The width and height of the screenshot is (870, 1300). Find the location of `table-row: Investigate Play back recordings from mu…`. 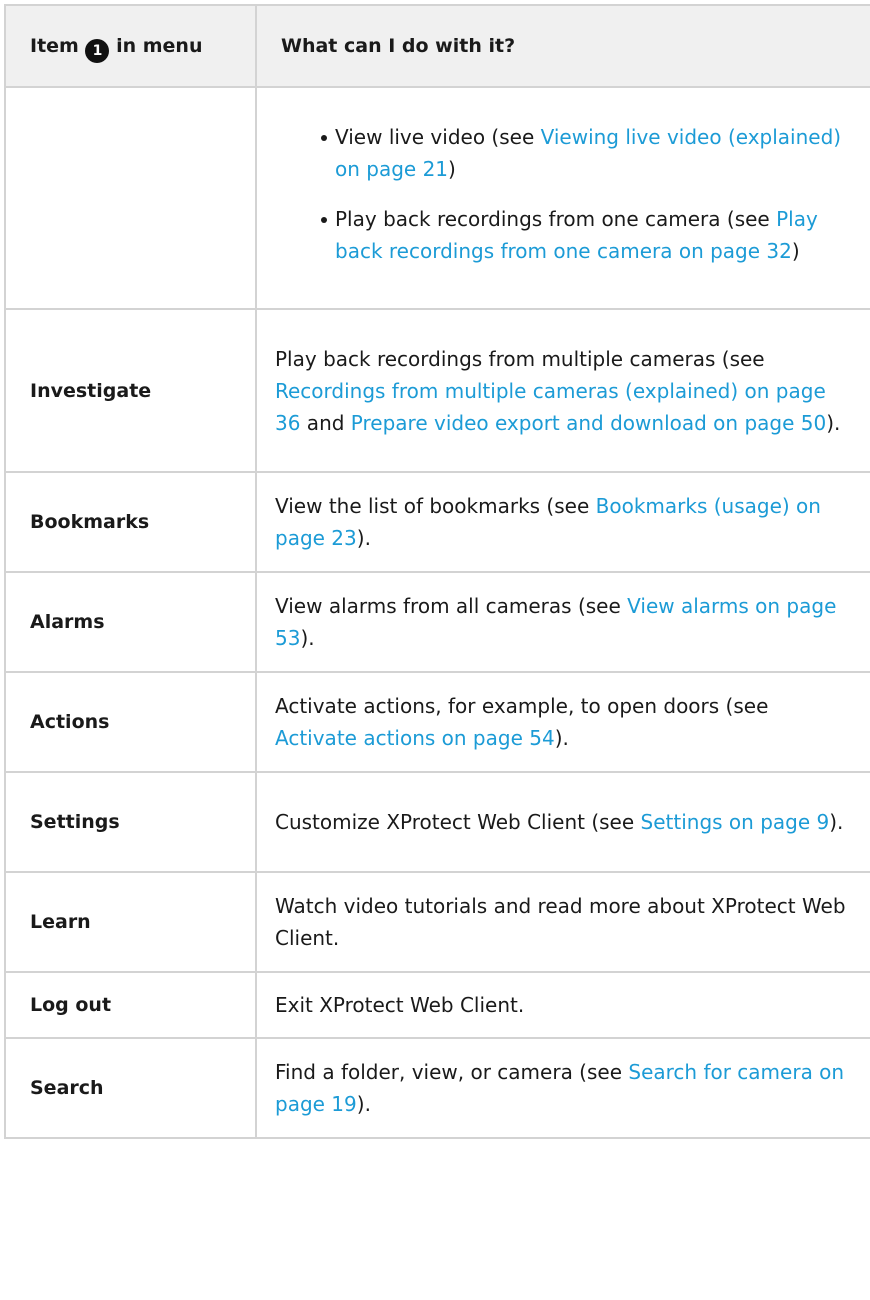

table-row: Investigate Play back recordings from mu… is located at coordinates (437, 390).